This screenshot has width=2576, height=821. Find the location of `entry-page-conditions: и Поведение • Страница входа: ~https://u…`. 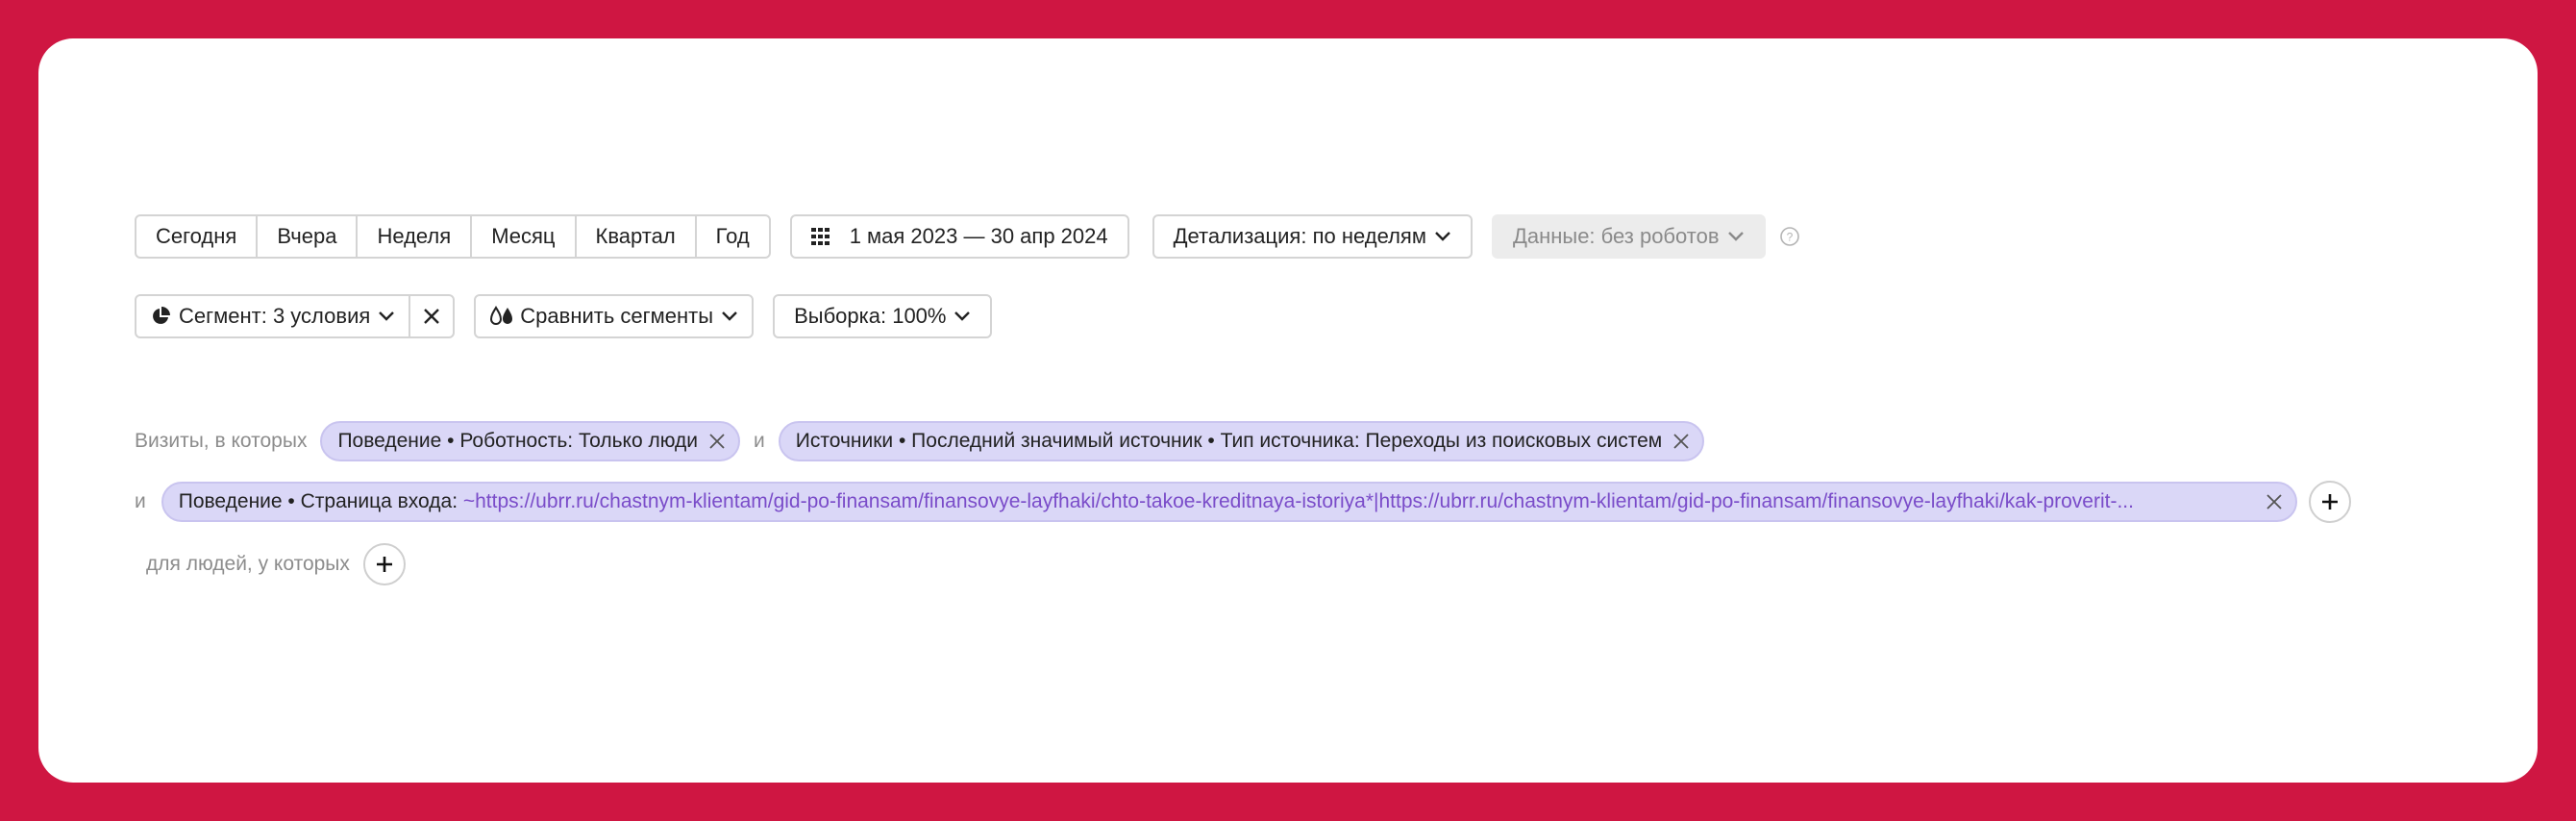

entry-page-conditions: и Поведение • Страница входа: ~https://u… is located at coordinates (1243, 502).